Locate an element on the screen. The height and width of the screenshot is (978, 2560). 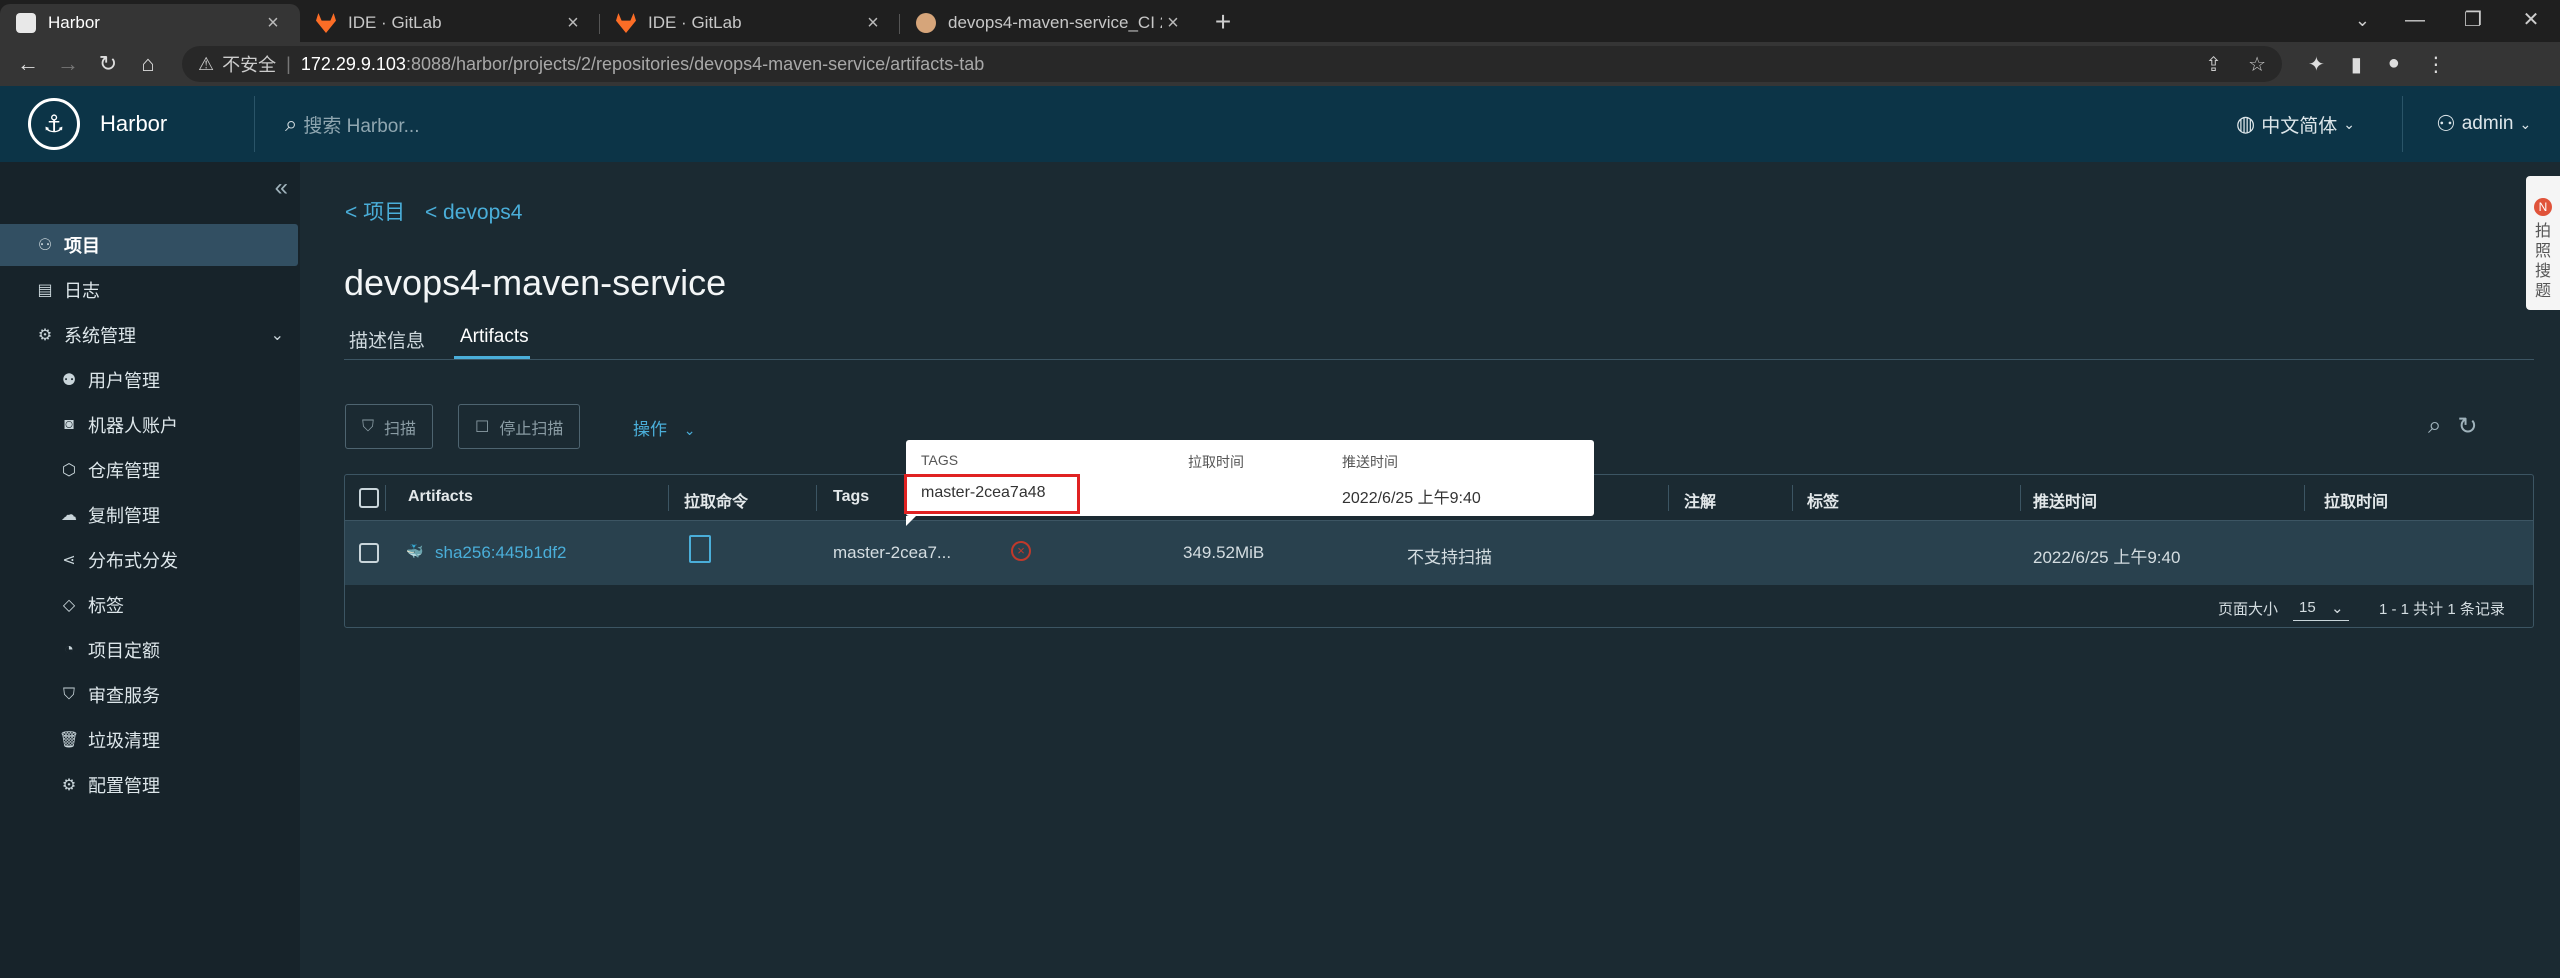
sidepanel-icon: ▮ is located at coordinates (2356, 64).